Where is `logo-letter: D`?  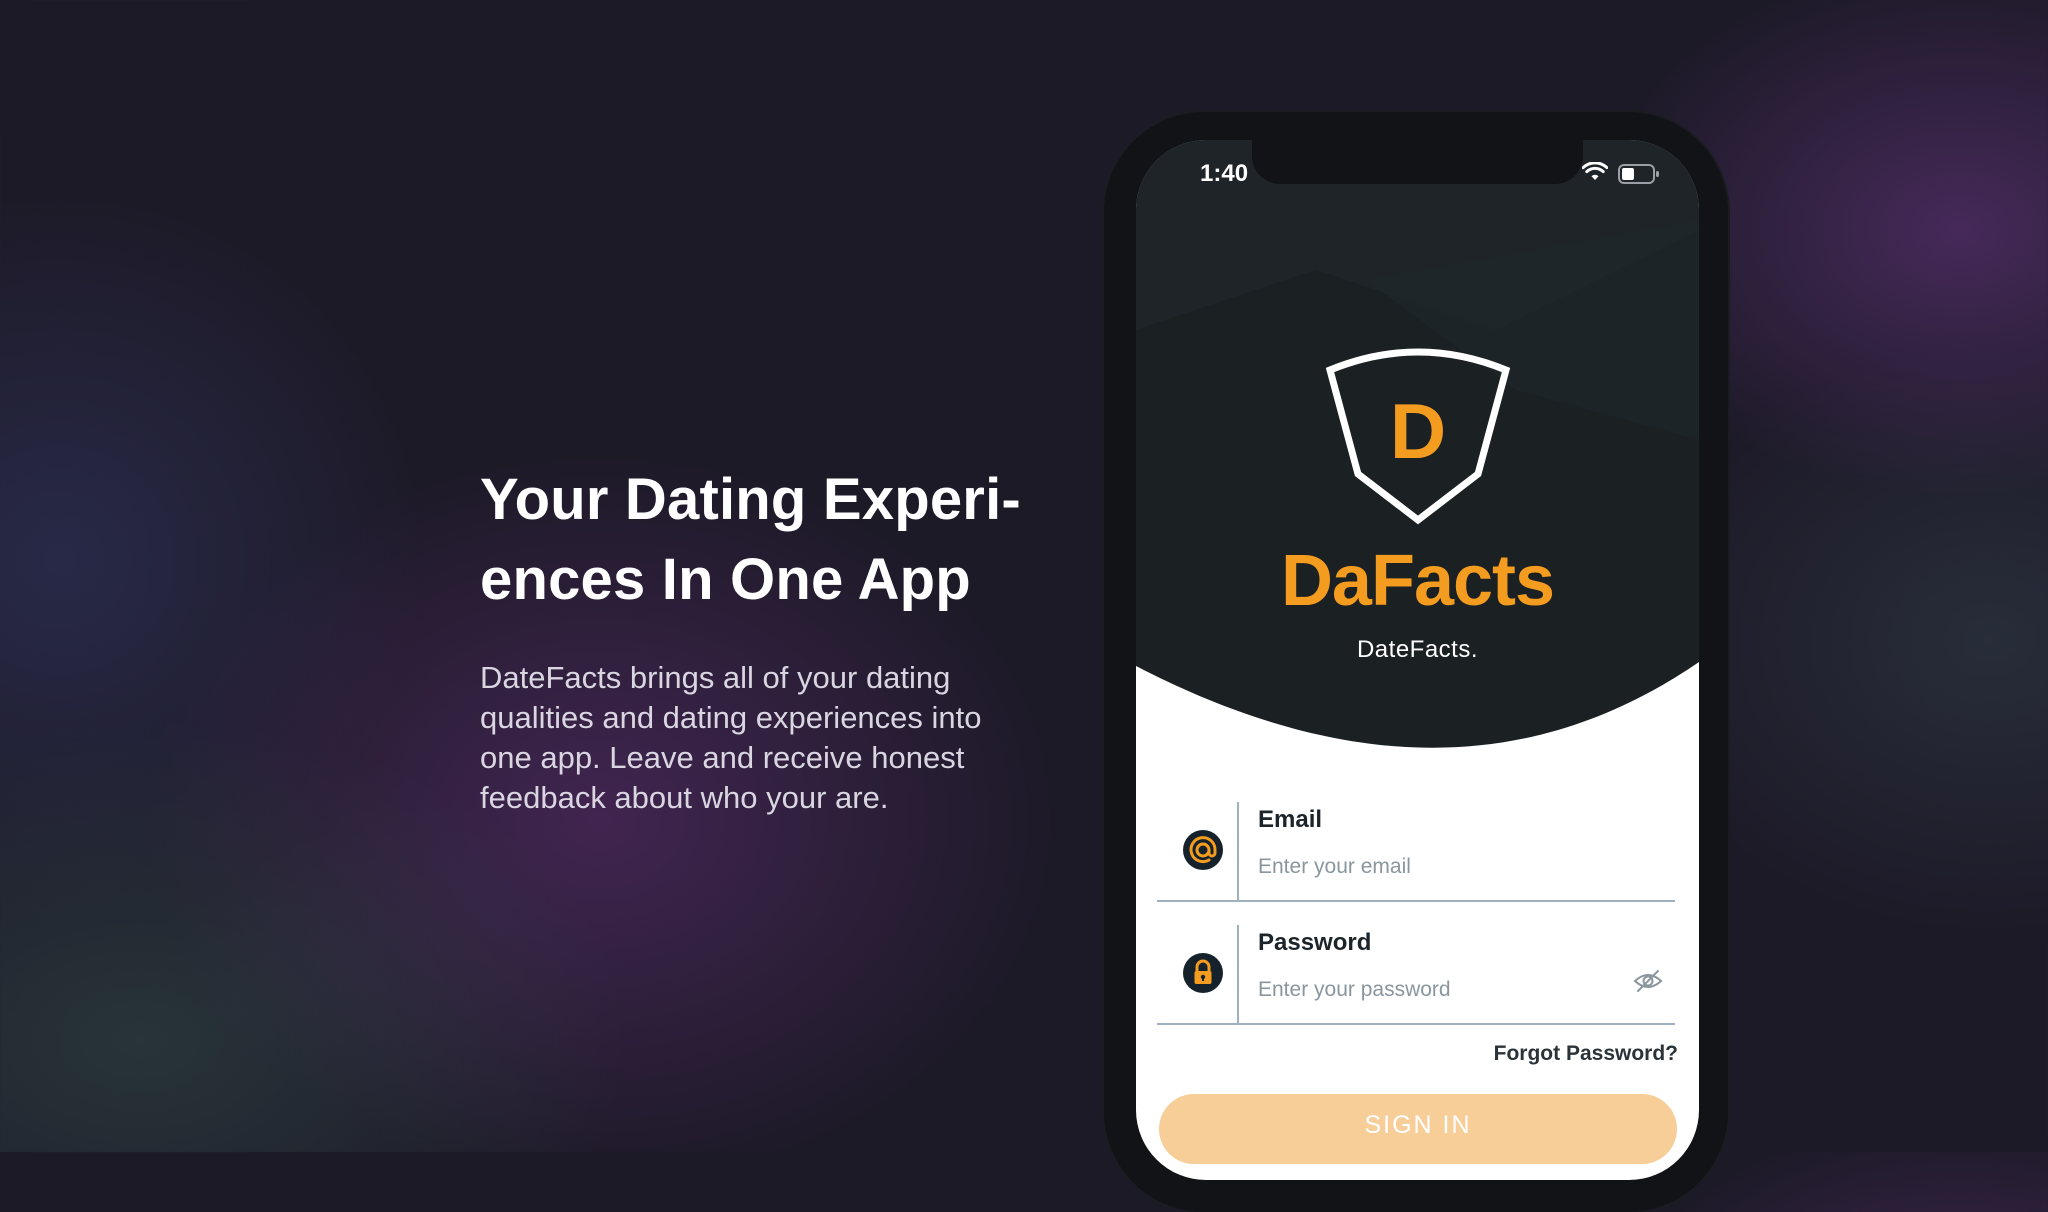 logo-letter: D is located at coordinates (1418, 431).